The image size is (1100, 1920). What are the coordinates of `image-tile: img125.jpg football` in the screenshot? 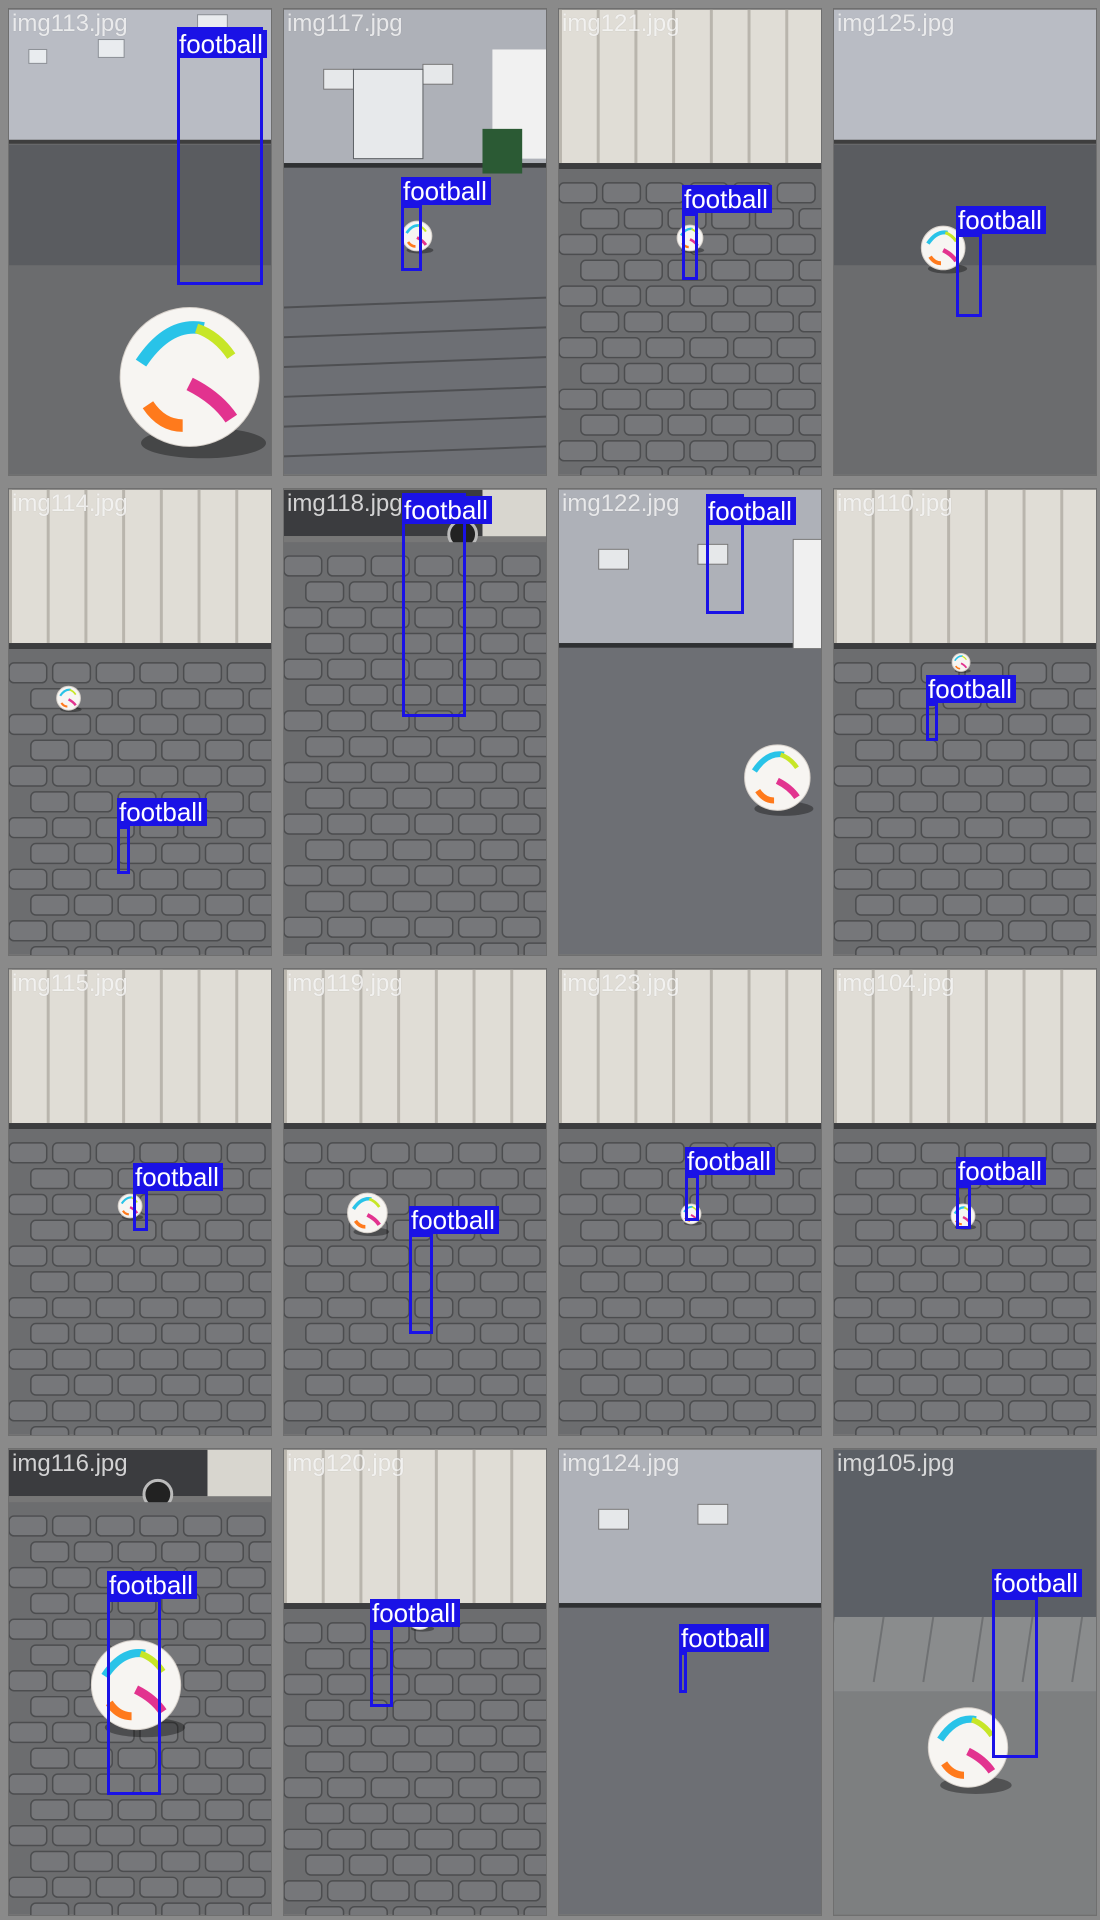 It's located at (965, 242).